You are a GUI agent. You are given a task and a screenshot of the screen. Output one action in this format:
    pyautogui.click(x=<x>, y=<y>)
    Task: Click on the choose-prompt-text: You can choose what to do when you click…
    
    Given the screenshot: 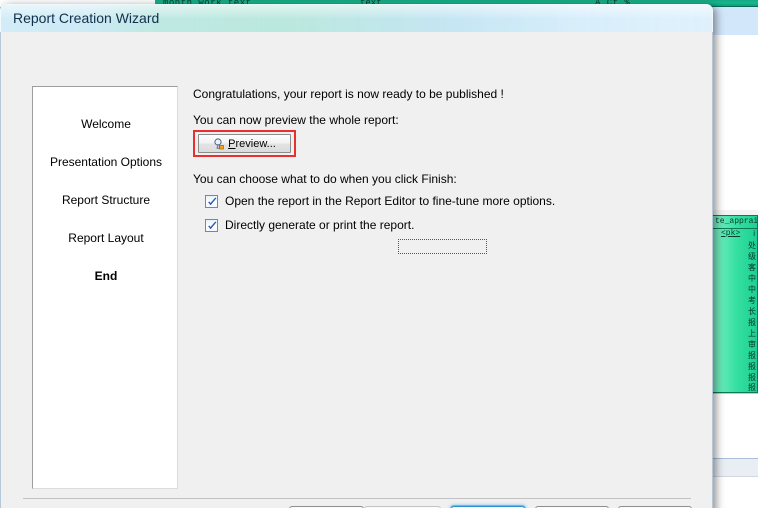 What is the action you would take?
    pyautogui.click(x=325, y=179)
    